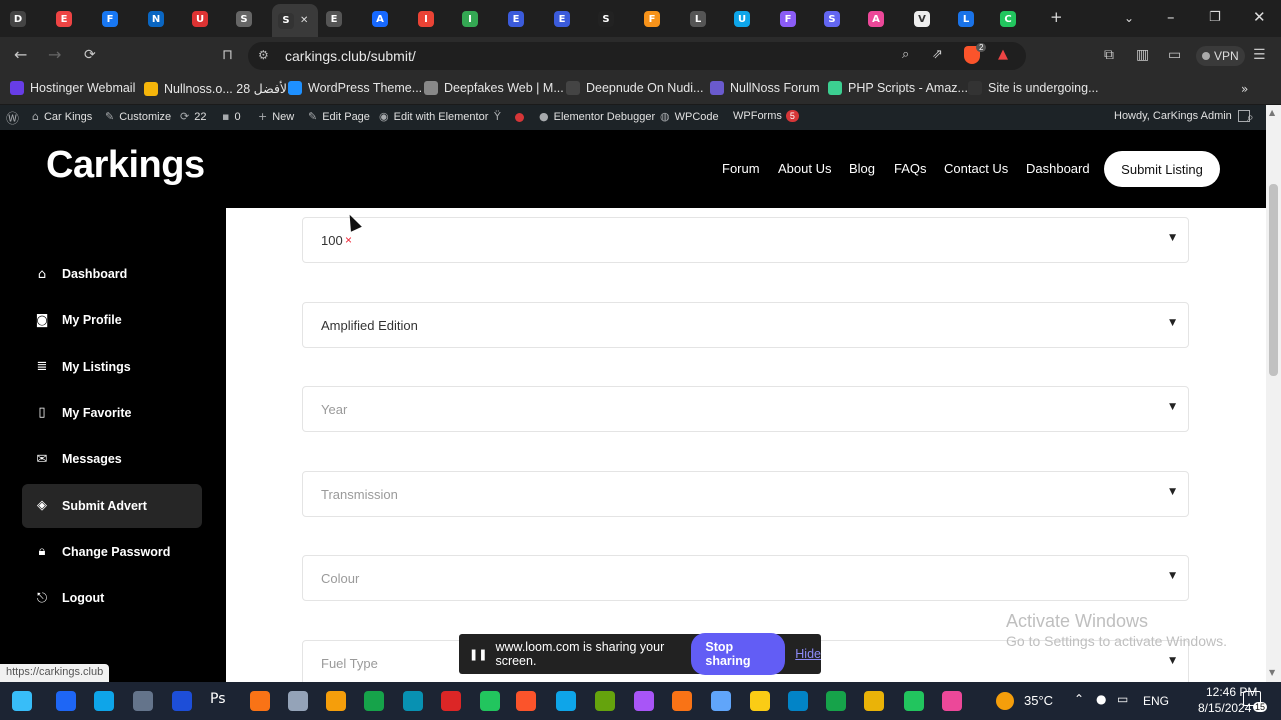 The height and width of the screenshot is (720, 1281). Describe the element at coordinates (745, 409) in the screenshot. I see `form-select-field: Year ▼` at that location.